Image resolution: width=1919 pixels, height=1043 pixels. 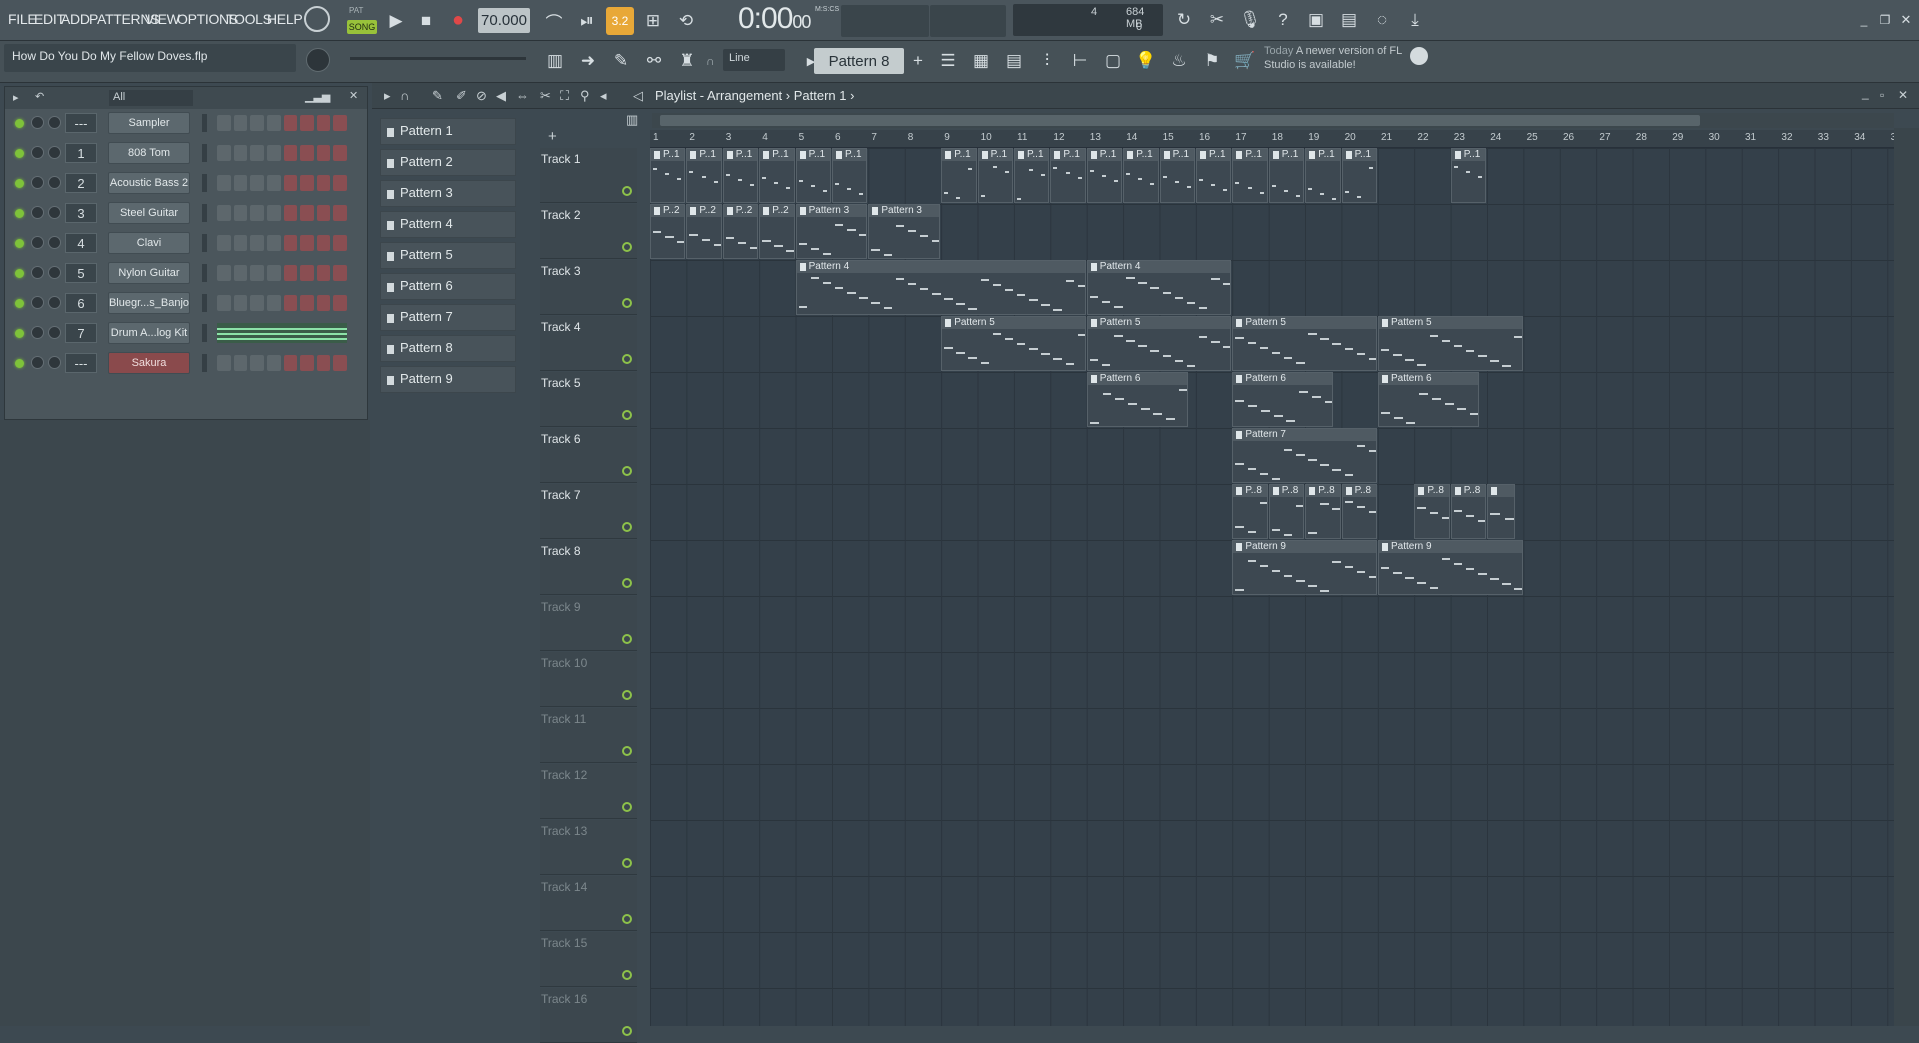 What do you see at coordinates (1304, 567) in the screenshot?
I see `playlist-clip: Pattern 9` at bounding box center [1304, 567].